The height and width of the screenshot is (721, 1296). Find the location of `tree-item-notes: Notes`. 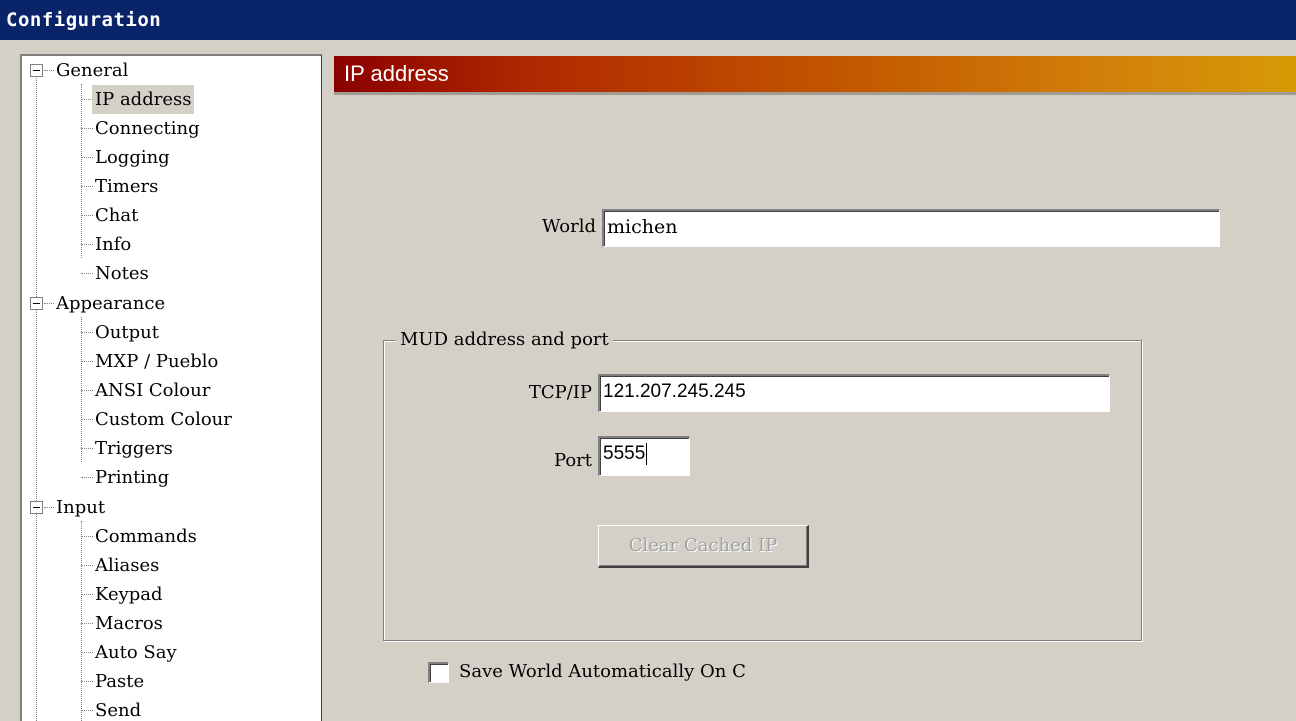

tree-item-notes: Notes is located at coordinates (171, 273).